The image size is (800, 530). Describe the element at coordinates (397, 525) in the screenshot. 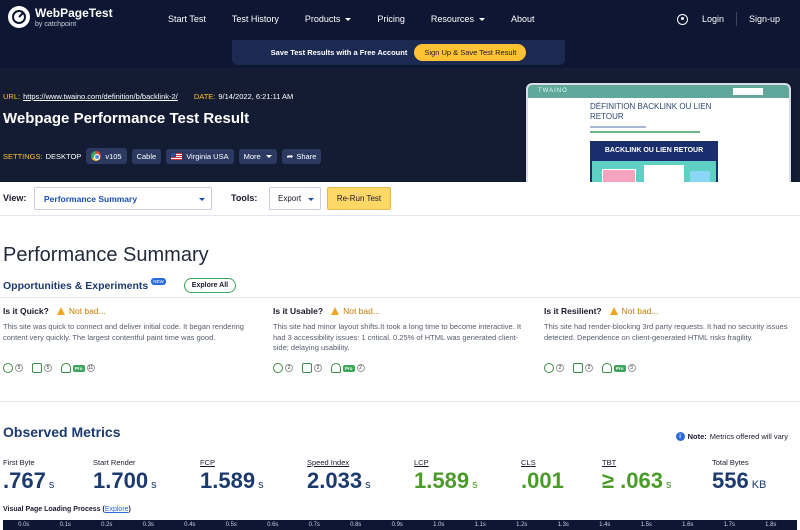

I see `filmstrip-tick: 0.9s` at that location.